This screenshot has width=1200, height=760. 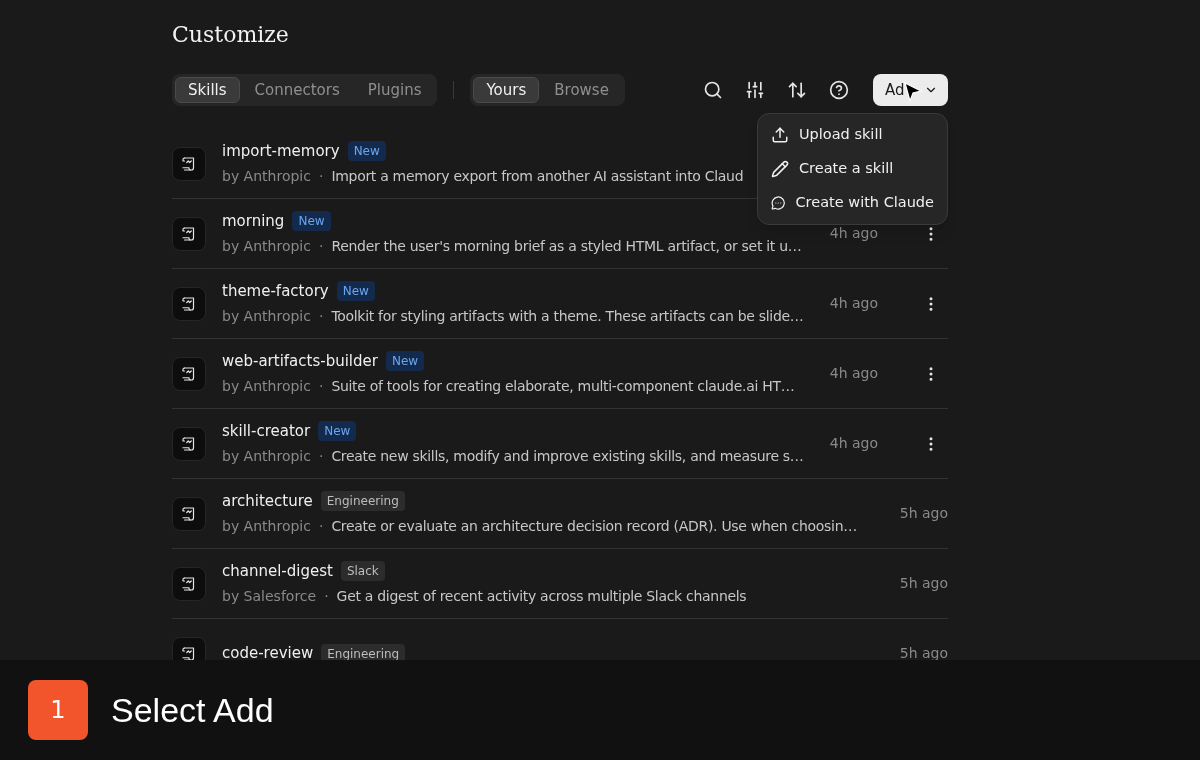 I want to click on skill-name: code-review, so click(x=268, y=651).